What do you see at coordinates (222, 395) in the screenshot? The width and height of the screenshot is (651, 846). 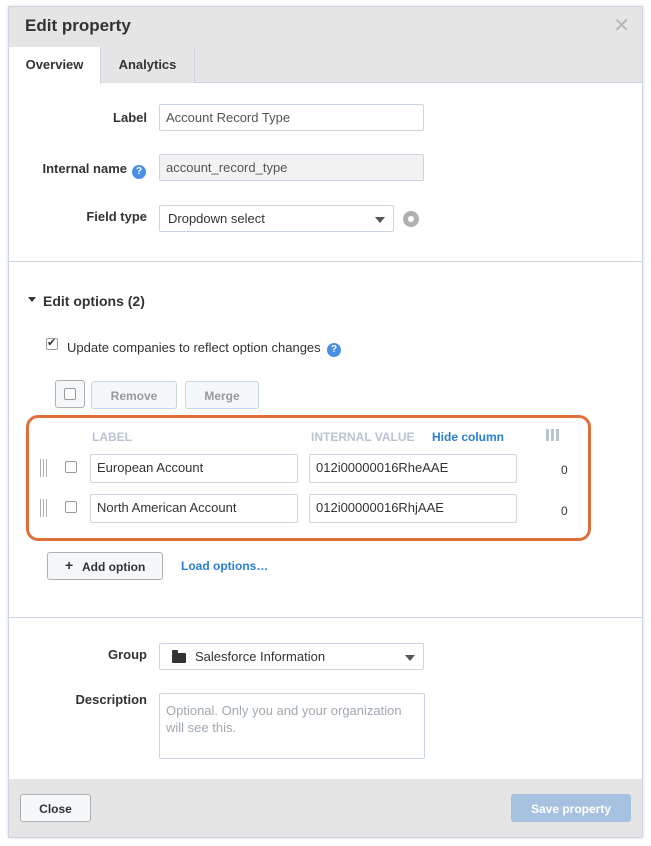 I see `merge-button: Merge` at bounding box center [222, 395].